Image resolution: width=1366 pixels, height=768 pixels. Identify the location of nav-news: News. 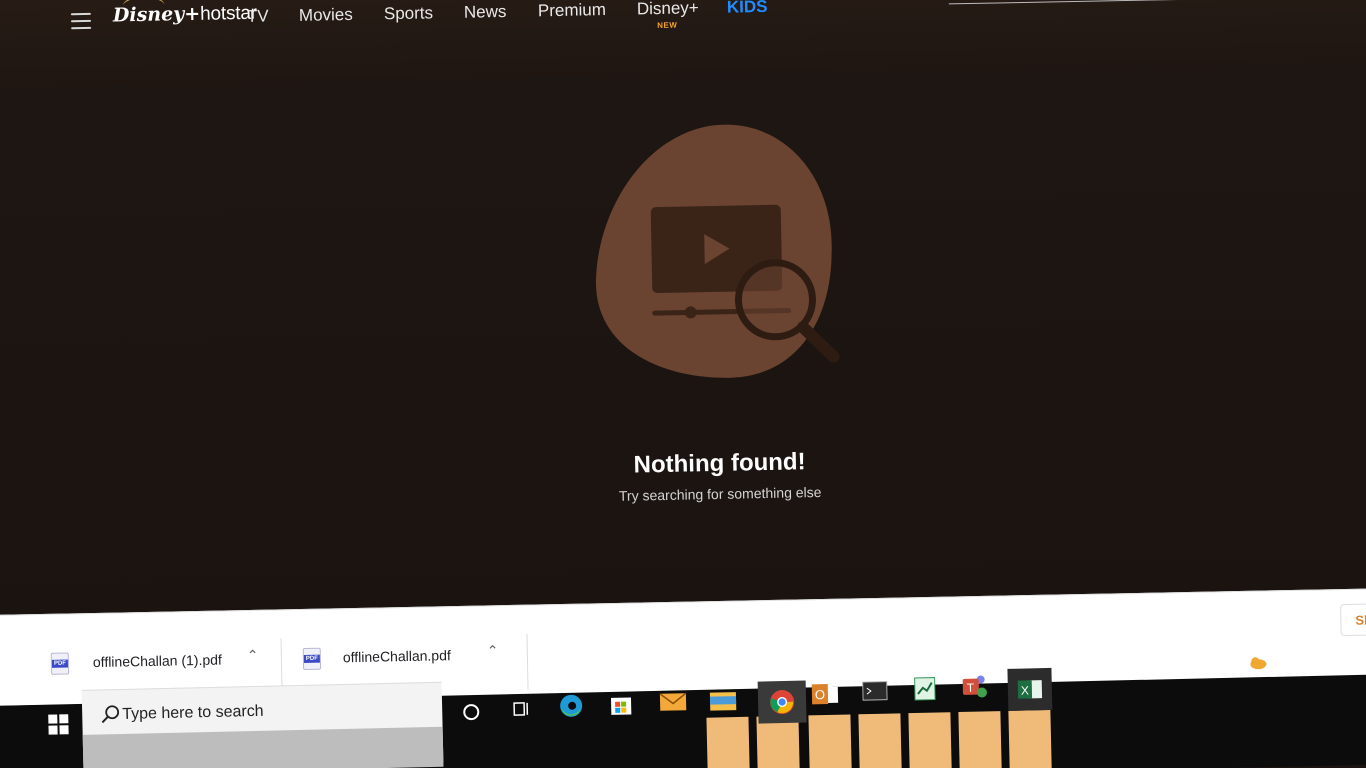
(485, 12).